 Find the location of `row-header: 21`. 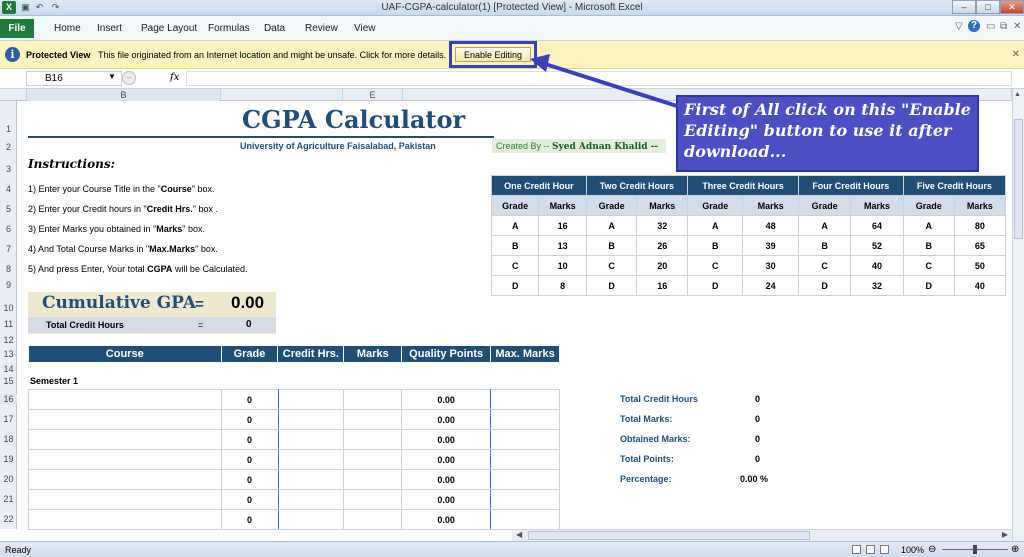

row-header: 21 is located at coordinates (8, 499).